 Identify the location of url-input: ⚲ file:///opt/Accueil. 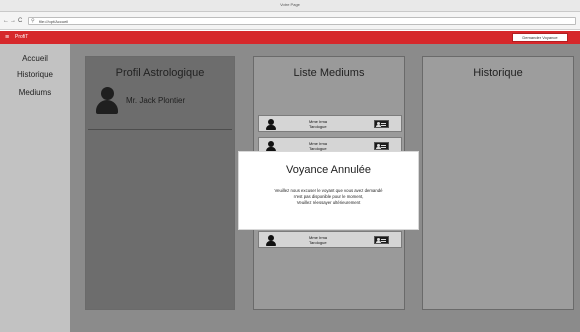
(302, 21).